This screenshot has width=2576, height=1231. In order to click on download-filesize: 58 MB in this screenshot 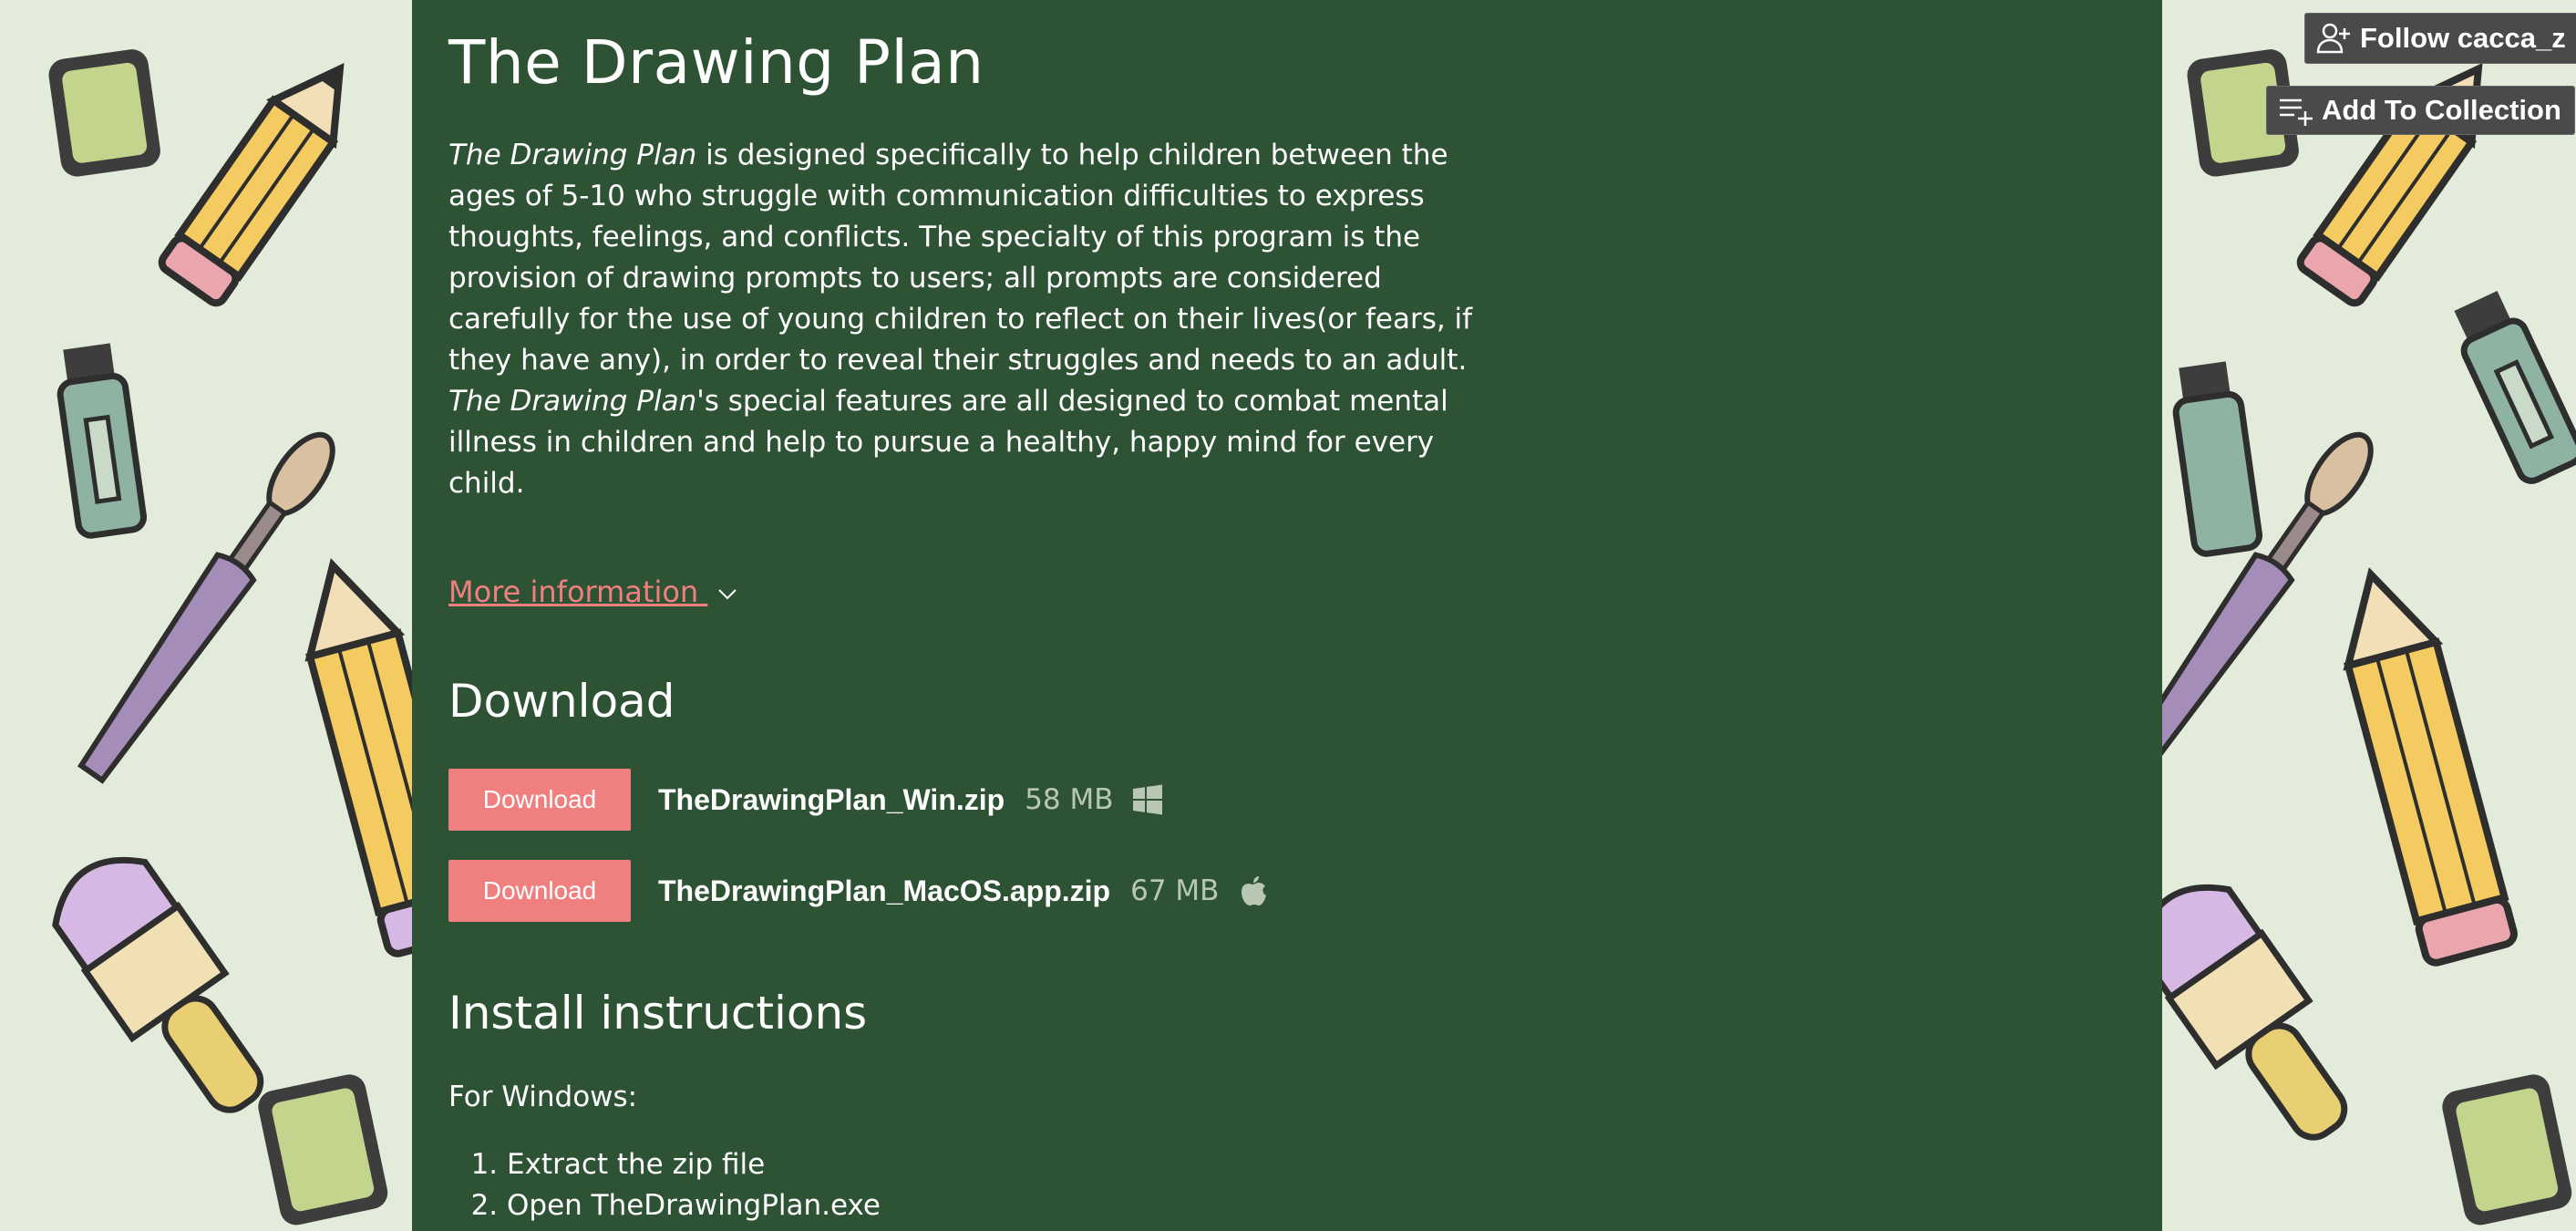, I will do `click(1069, 799)`.